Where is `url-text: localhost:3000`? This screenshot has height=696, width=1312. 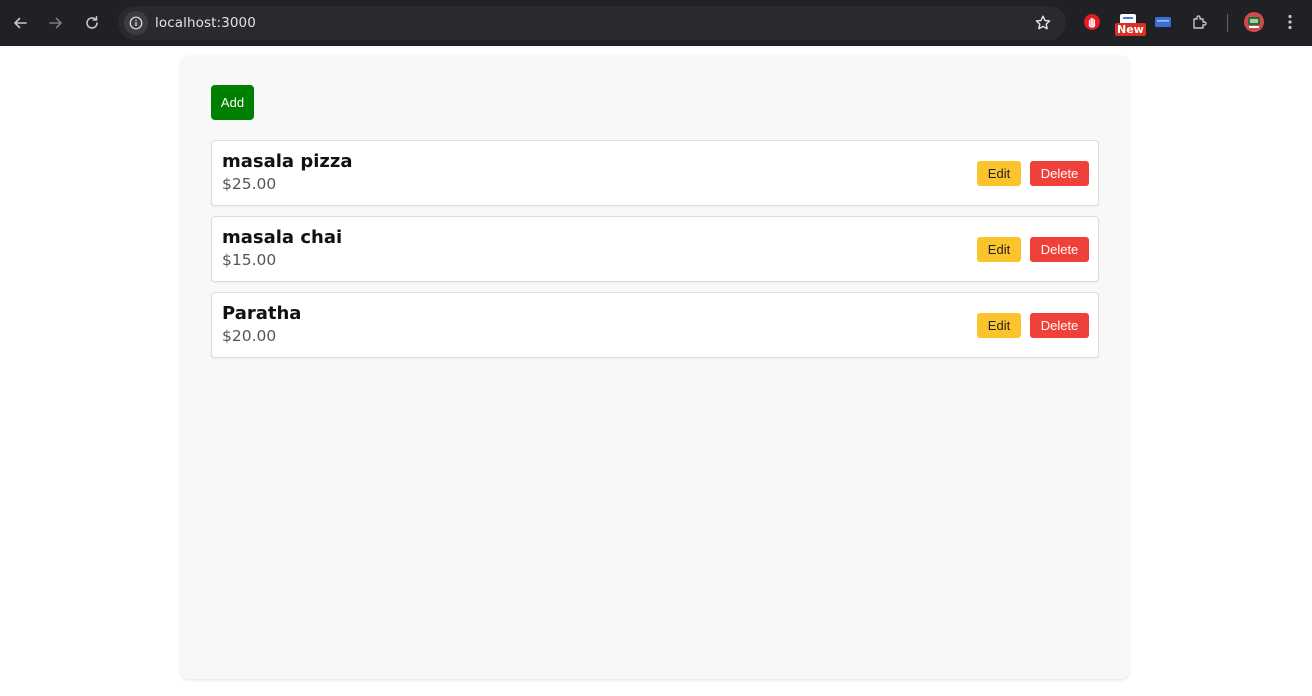 url-text: localhost:3000 is located at coordinates (205, 23).